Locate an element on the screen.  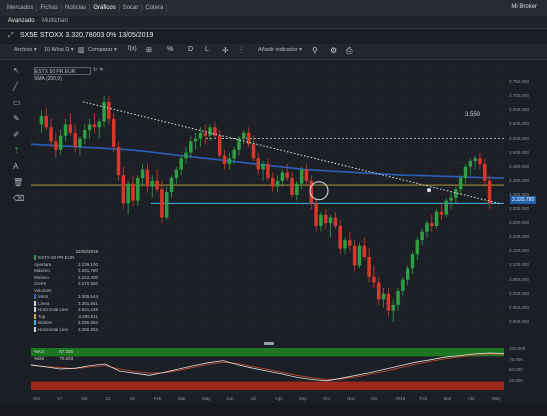
y-tick: 3.700,000 is located at coordinates (519, 96).